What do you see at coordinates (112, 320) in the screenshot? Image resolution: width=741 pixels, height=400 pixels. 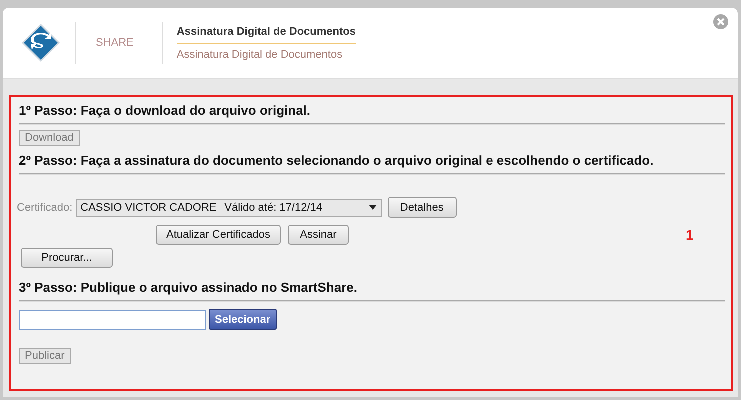 I see `file-field` at bounding box center [112, 320].